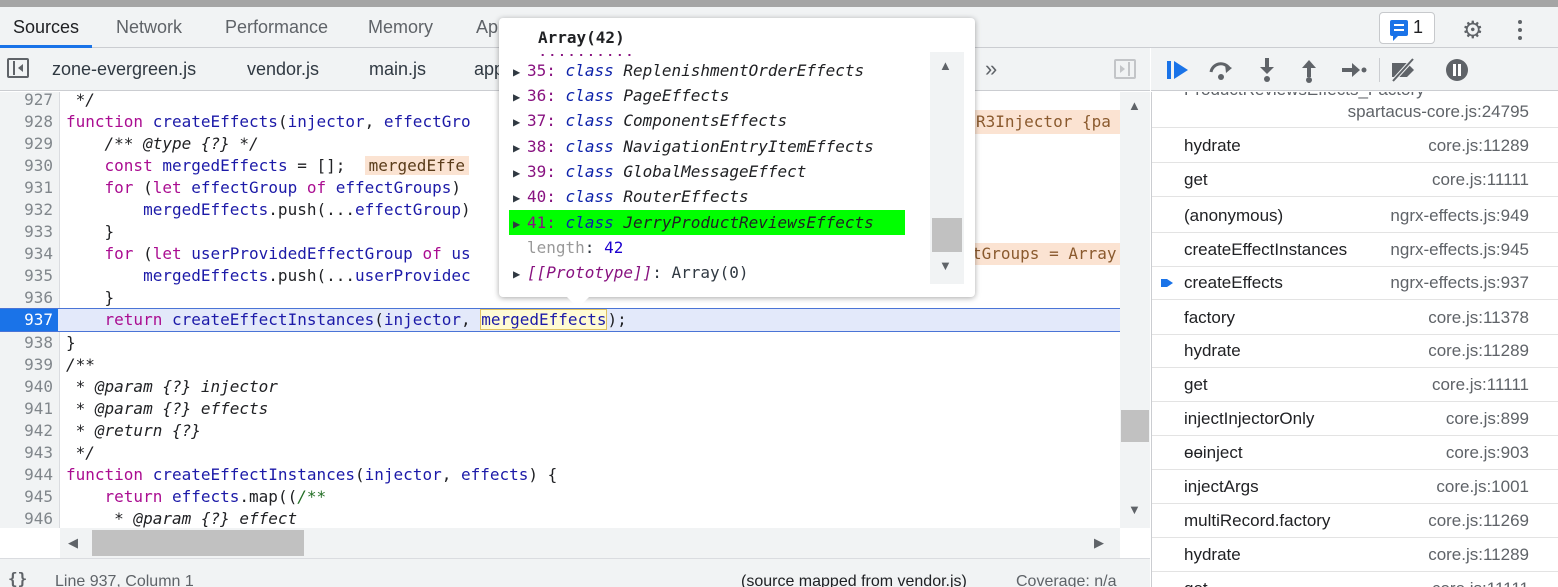  Describe the element at coordinates (719, 120) in the screenshot. I see `tree-item: ▶ 37: class ComponentsEffects` at that location.